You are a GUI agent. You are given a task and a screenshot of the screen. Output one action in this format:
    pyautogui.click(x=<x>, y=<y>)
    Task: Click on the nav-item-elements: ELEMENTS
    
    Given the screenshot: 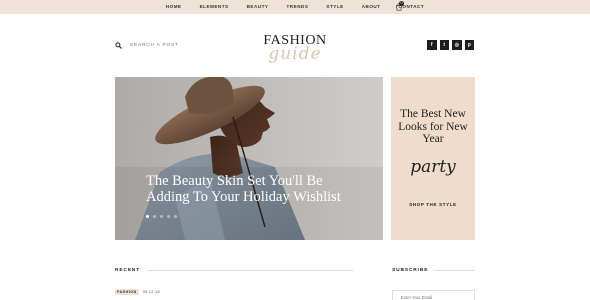 What is the action you would take?
    pyautogui.click(x=214, y=7)
    